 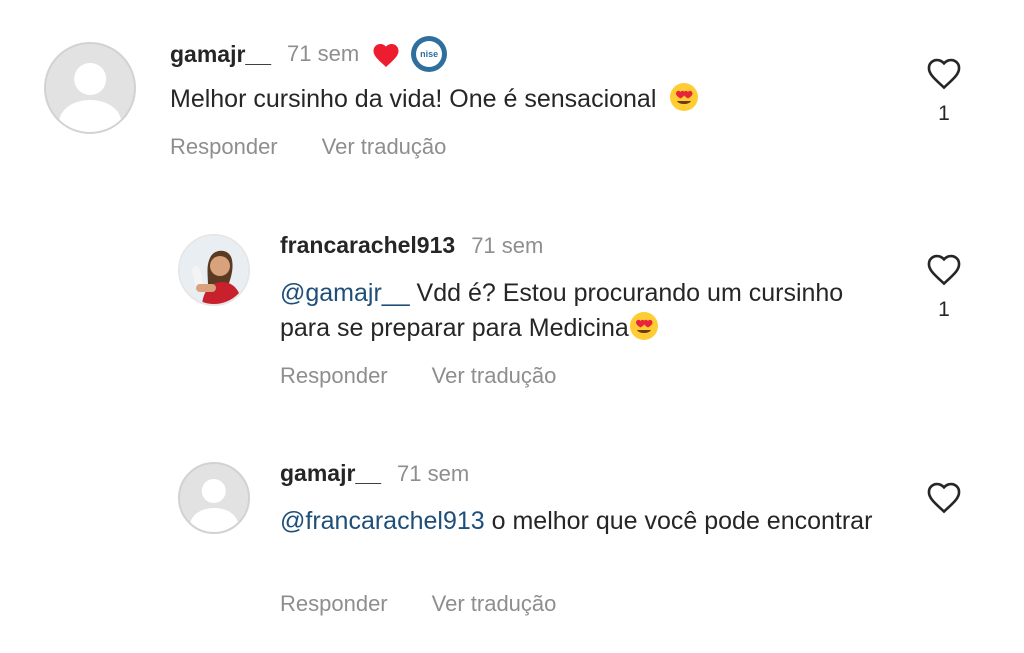 I want to click on comment-meta: gamajr__ 71 sem, so click(x=374, y=473).